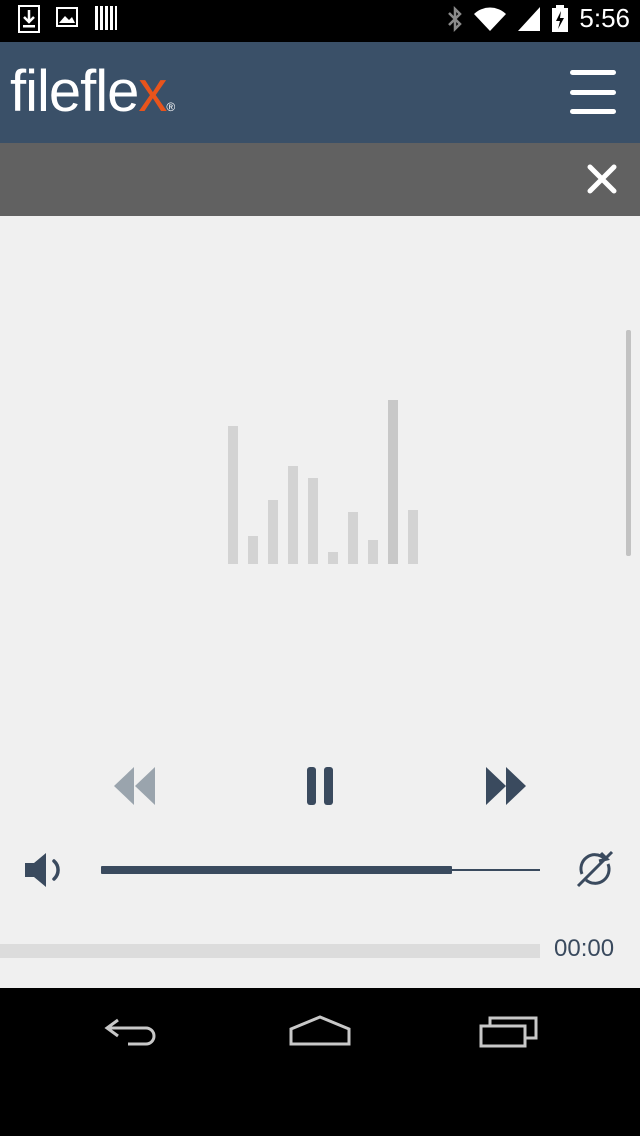  Describe the element at coordinates (270, 951) in the screenshot. I see `seek-bar` at that location.